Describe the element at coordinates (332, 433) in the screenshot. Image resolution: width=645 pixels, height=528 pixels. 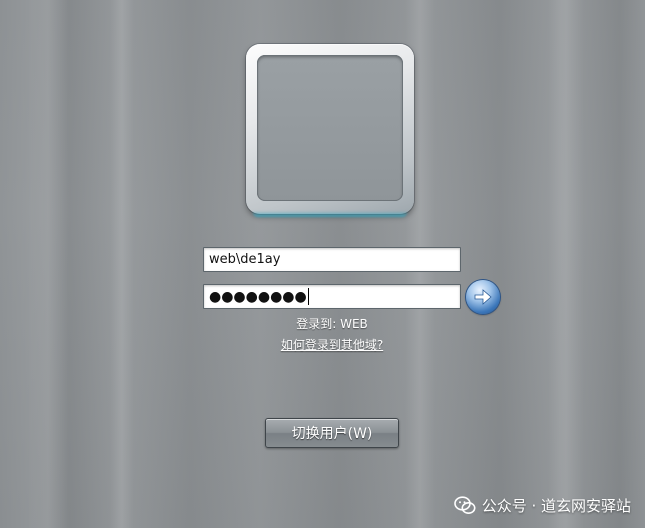
I see `switch-user-button: 切换用户(W)` at that location.